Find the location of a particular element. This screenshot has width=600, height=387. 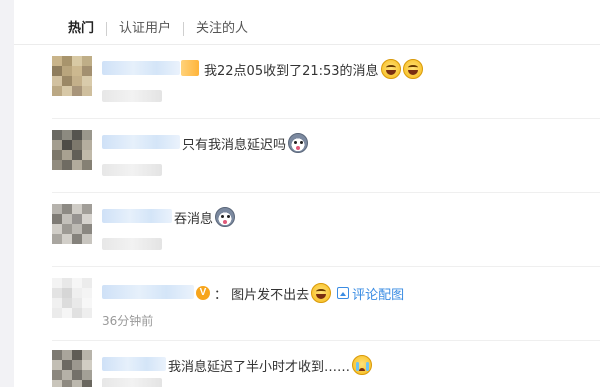

comment-body: 只有我消息延迟吗 is located at coordinates (234, 145).